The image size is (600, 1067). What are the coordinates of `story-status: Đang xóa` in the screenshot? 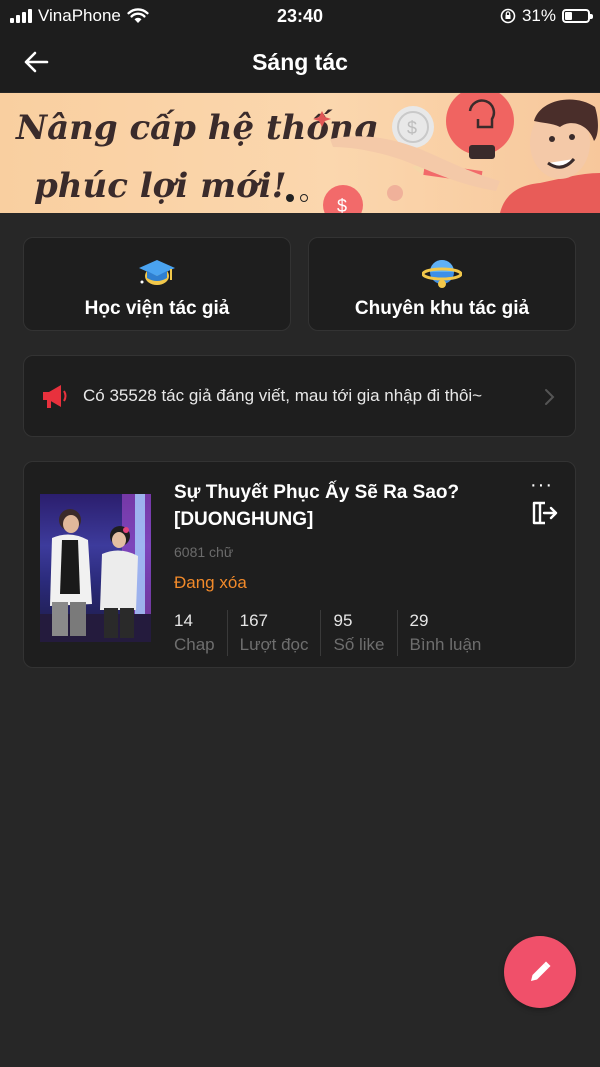 It's located at (210, 582).